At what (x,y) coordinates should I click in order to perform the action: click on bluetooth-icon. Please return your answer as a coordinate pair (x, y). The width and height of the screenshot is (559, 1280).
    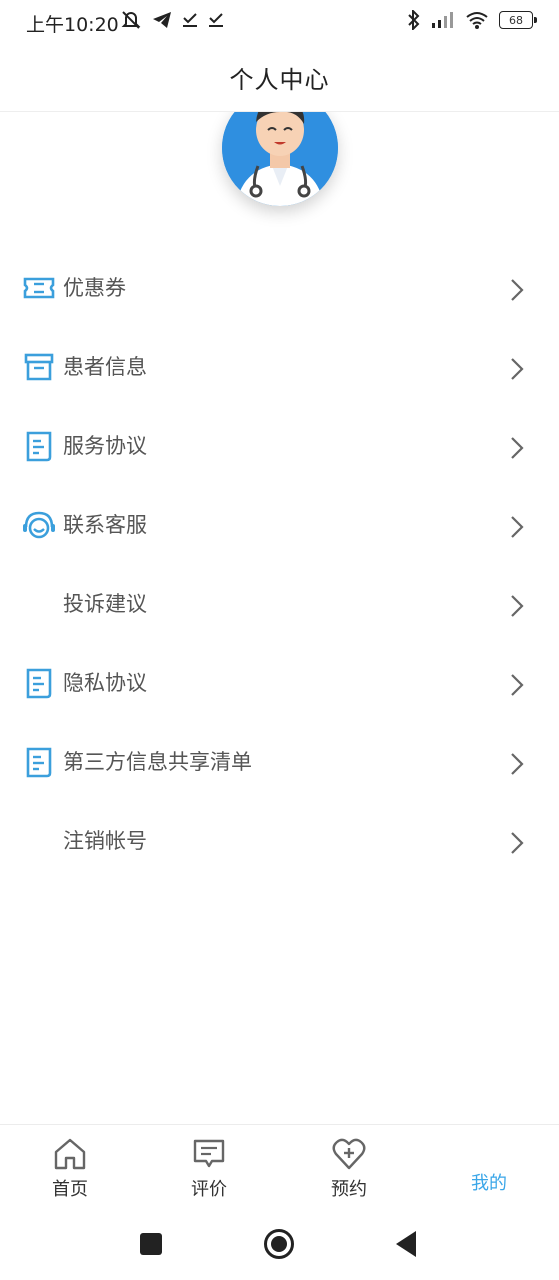
    Looking at the image, I should click on (414, 20).